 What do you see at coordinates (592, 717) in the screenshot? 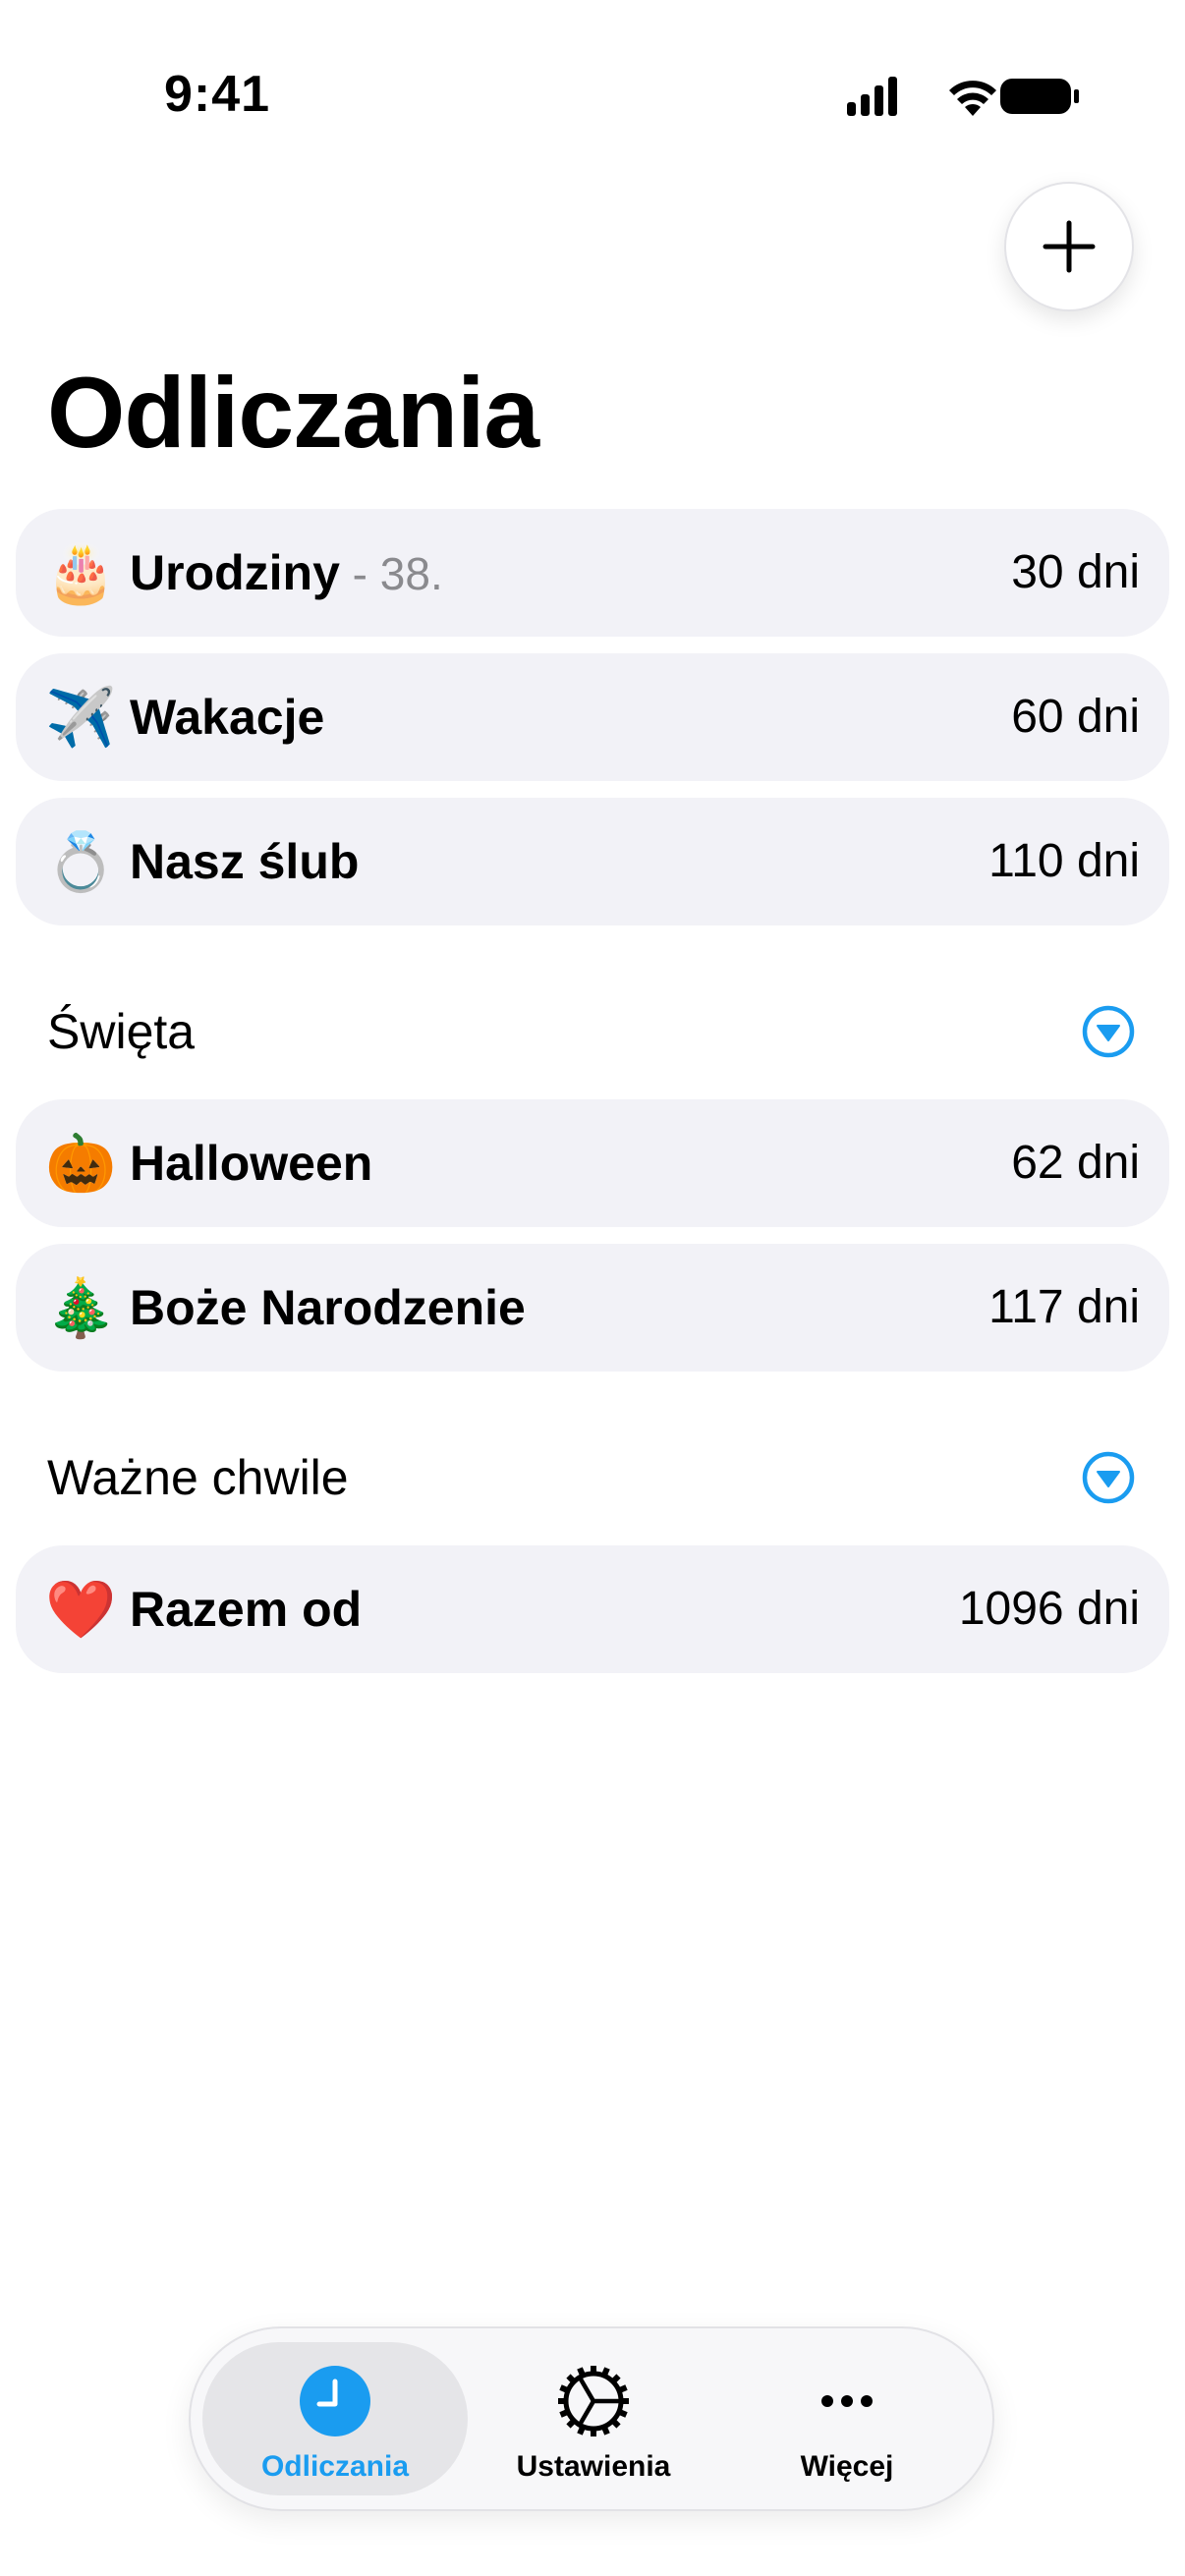
I see `countdown-row-vacation: ✈️ Wakacje 60 dni` at bounding box center [592, 717].